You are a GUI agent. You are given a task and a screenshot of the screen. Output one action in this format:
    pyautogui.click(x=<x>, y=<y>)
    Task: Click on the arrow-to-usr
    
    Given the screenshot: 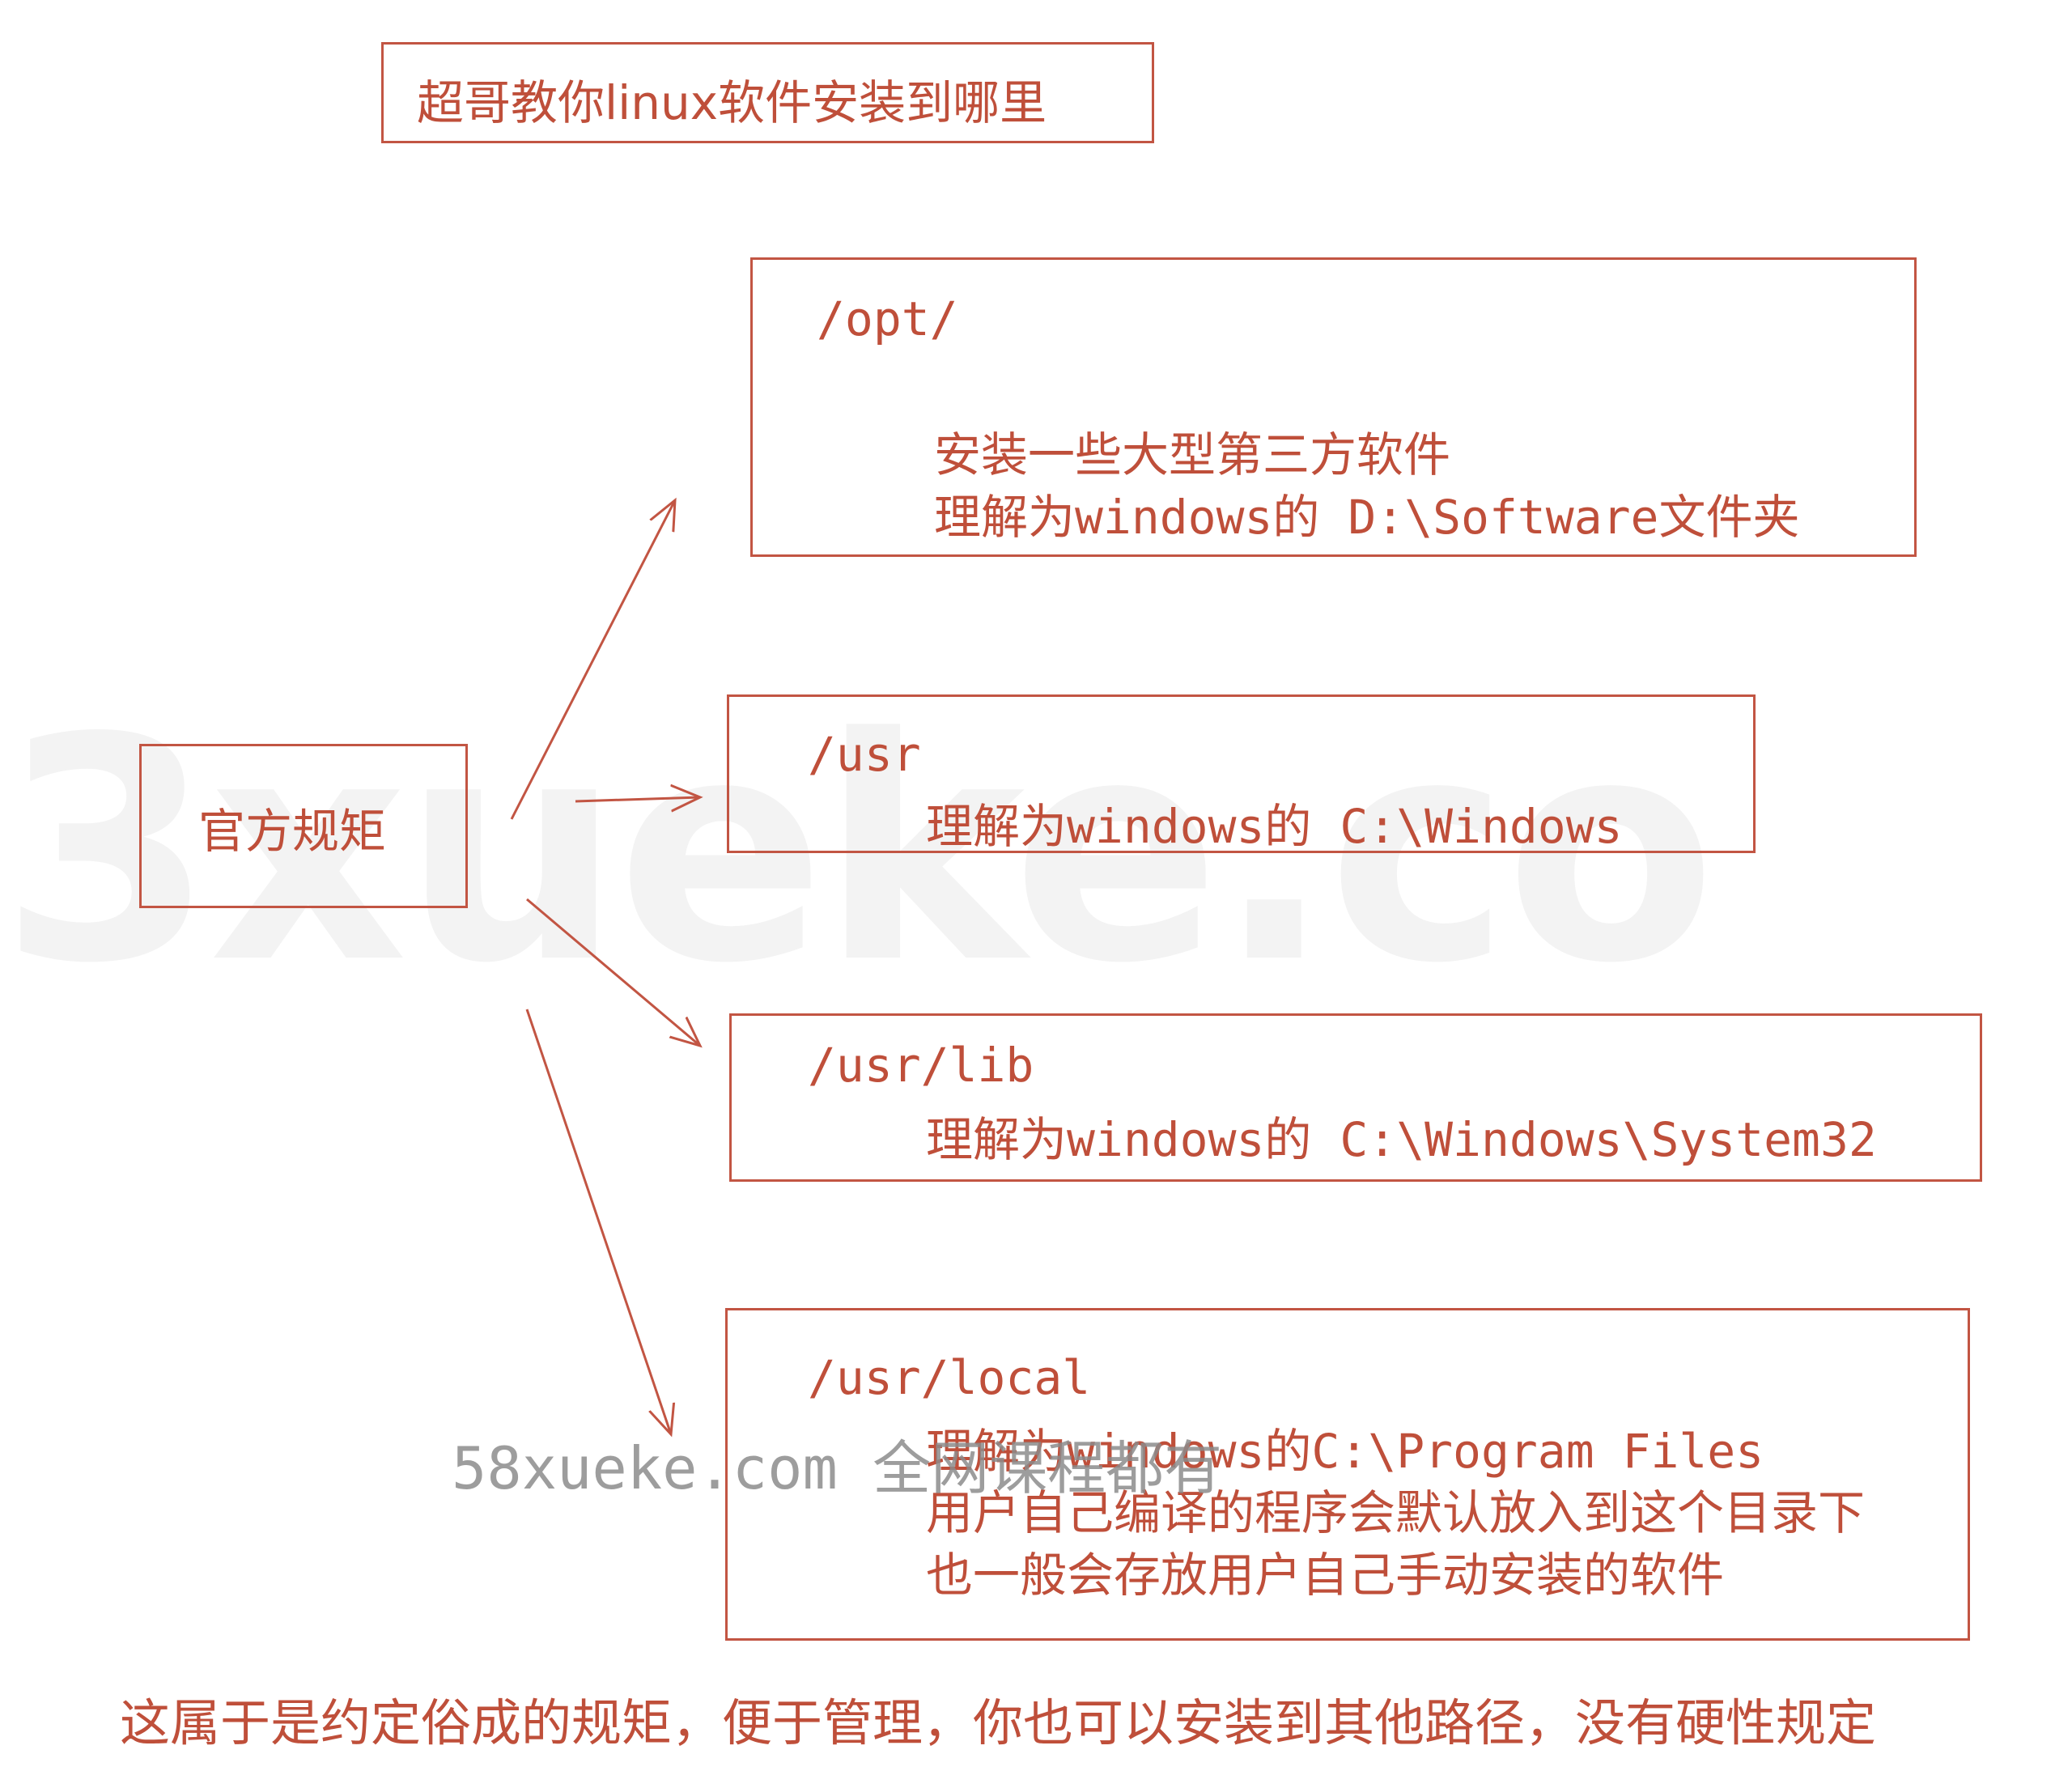 What is the action you would take?
    pyautogui.click(x=637, y=799)
    